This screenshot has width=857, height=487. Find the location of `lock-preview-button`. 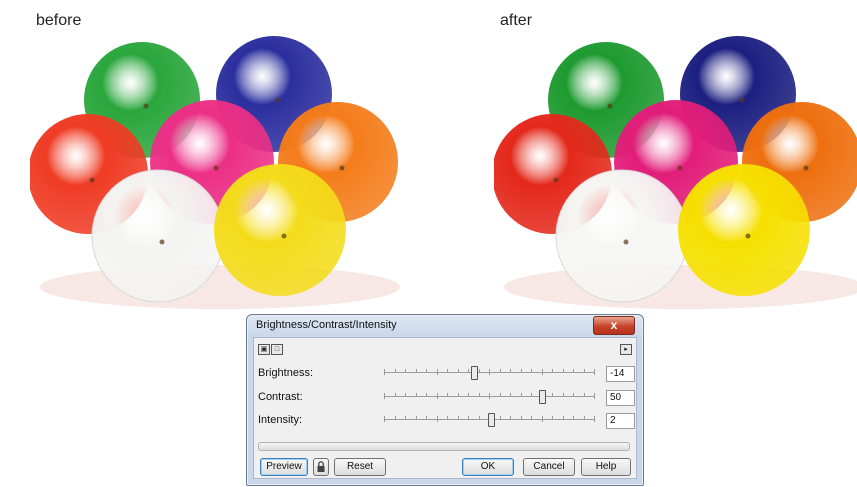

lock-preview-button is located at coordinates (321, 467).